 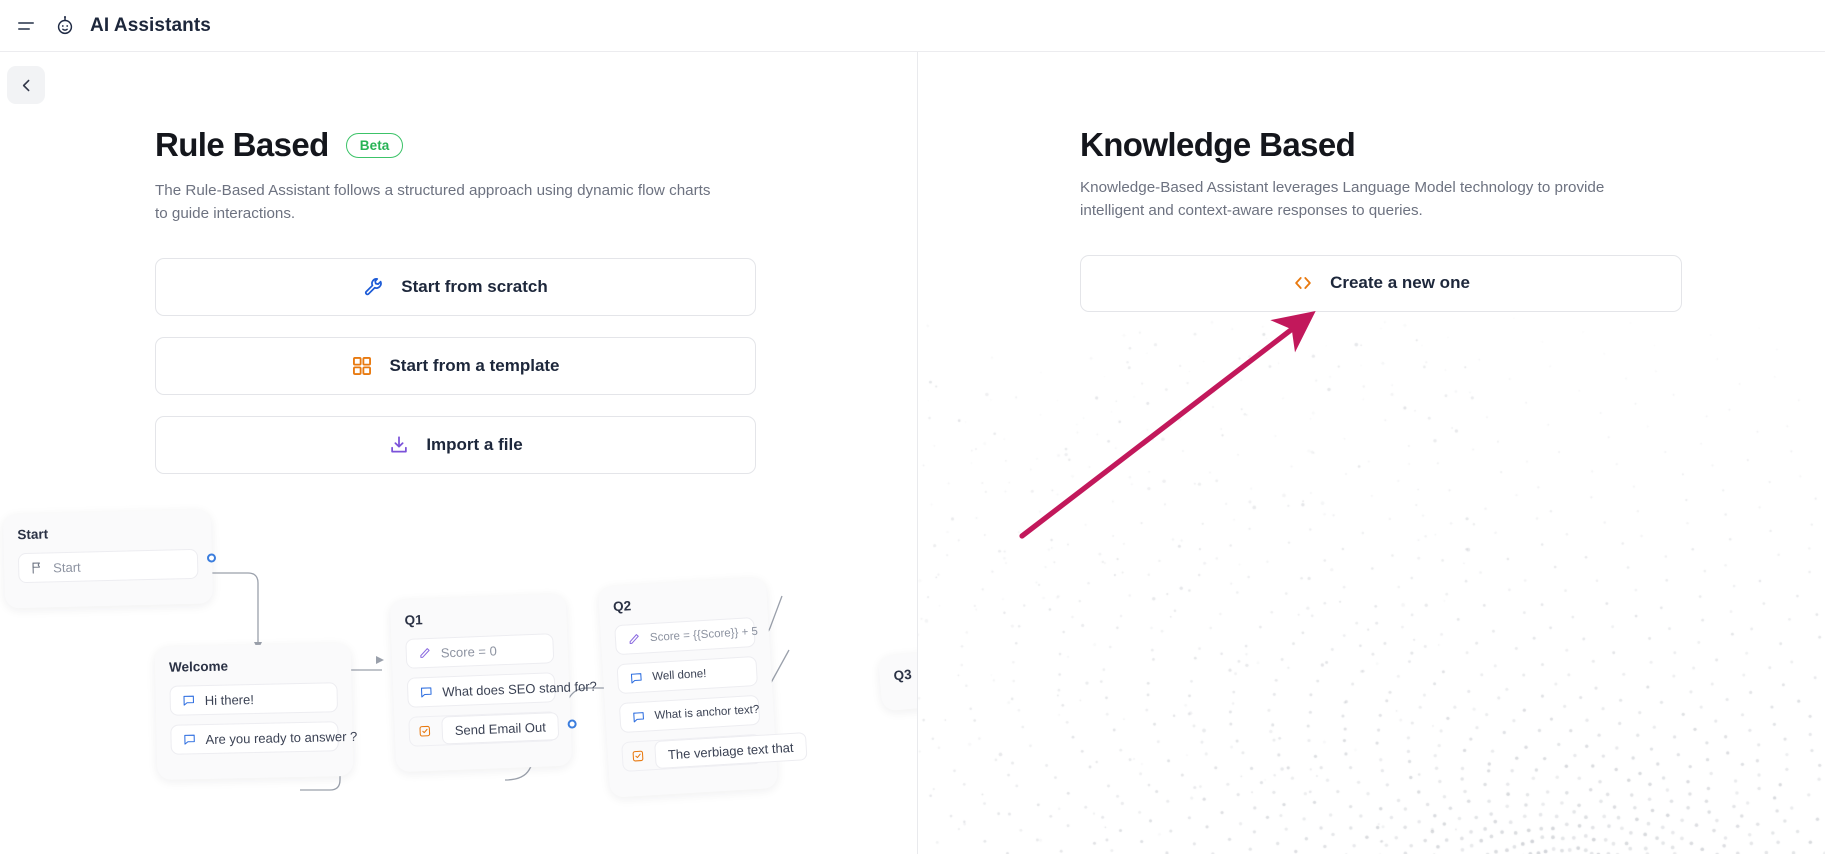 I want to click on flow-node-title: Q3, so click(x=902, y=675).